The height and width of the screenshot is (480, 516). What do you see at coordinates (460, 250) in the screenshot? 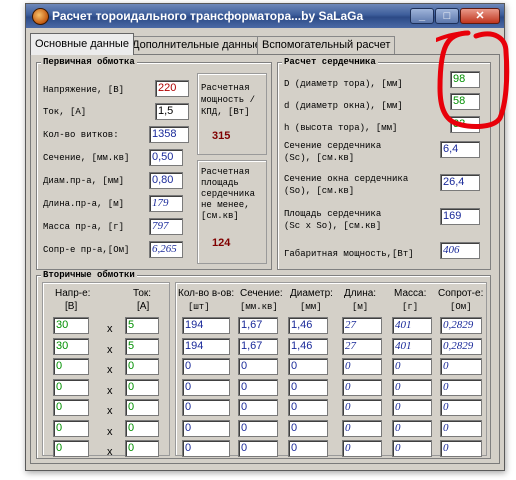
I see `gabarit-power-field: 406` at bounding box center [460, 250].